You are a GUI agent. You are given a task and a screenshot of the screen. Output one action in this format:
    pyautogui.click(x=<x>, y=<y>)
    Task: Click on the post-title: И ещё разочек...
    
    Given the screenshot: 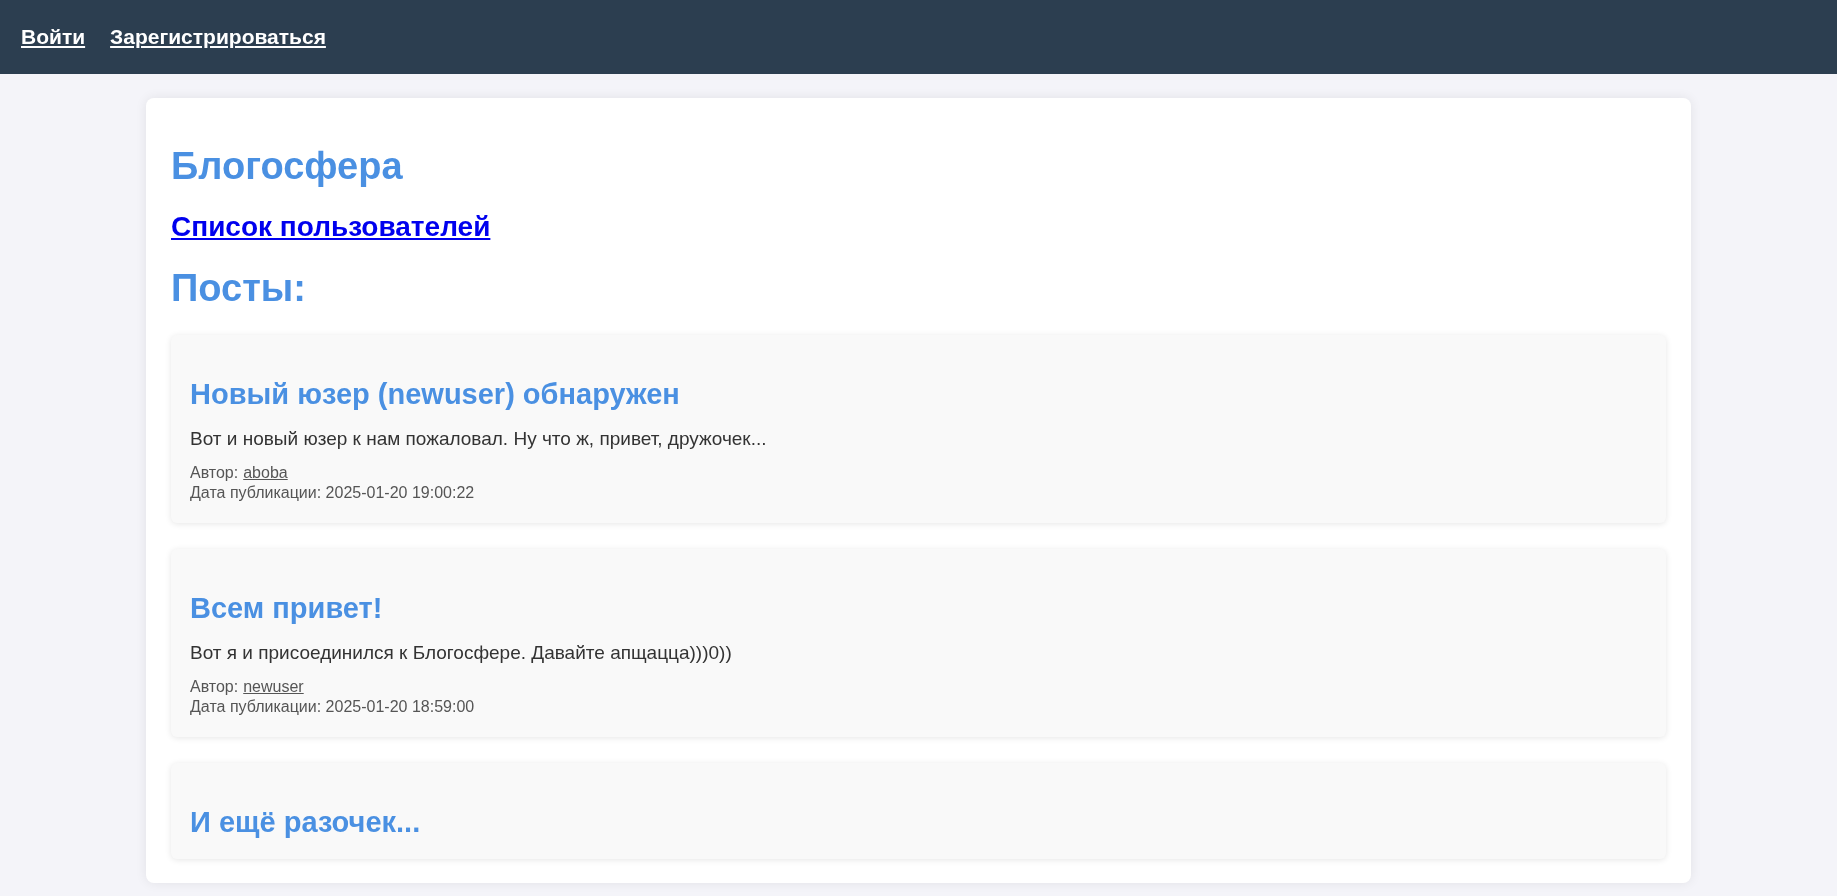 What is the action you would take?
    pyautogui.click(x=306, y=822)
    